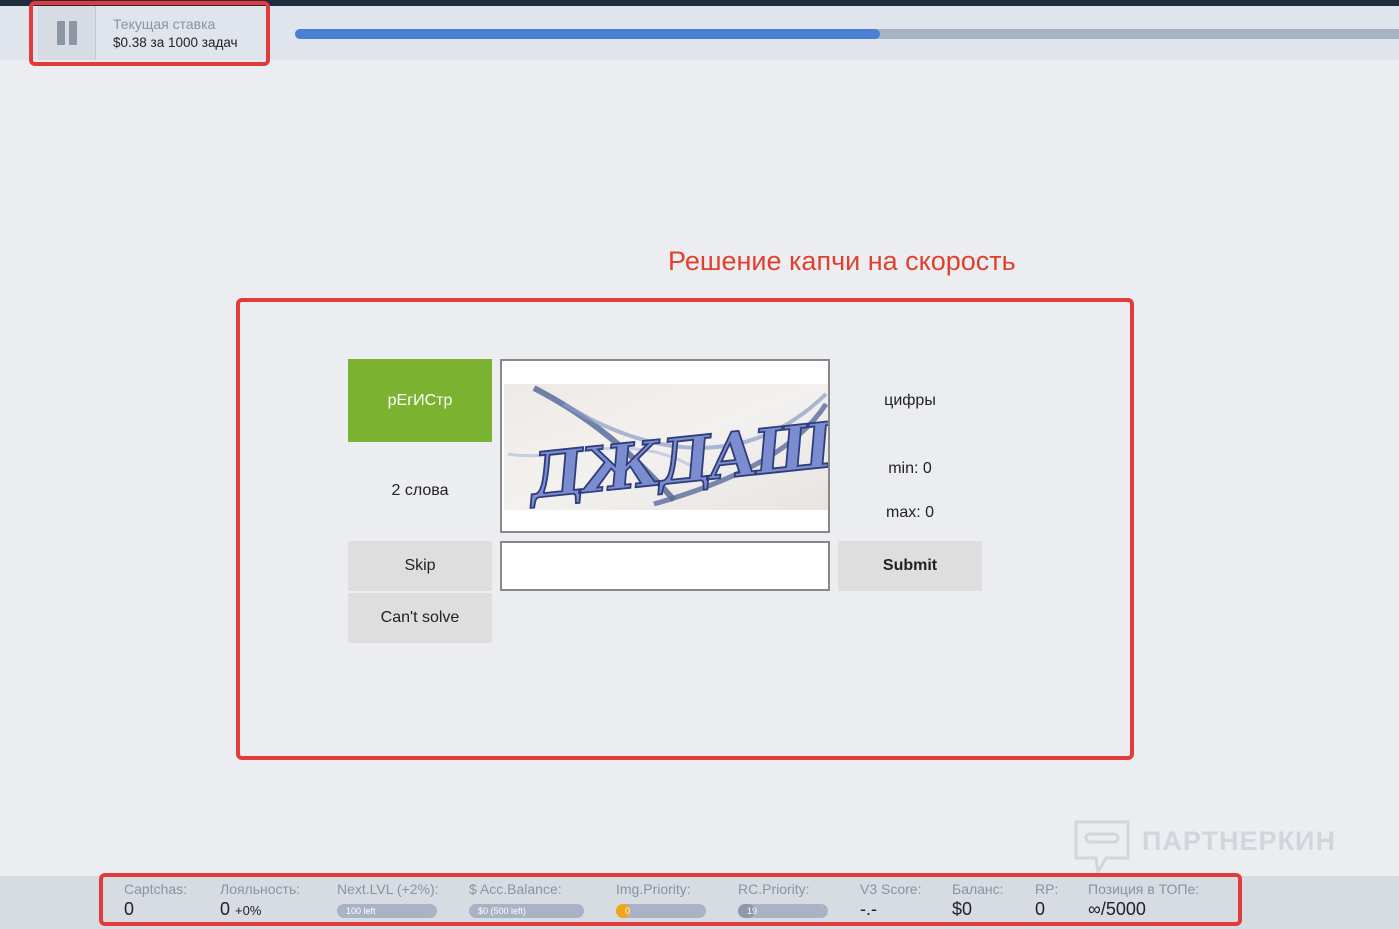 This screenshot has width=1399, height=929. Describe the element at coordinates (909, 512) in the screenshot. I see `max-length-label: max: 0` at that location.